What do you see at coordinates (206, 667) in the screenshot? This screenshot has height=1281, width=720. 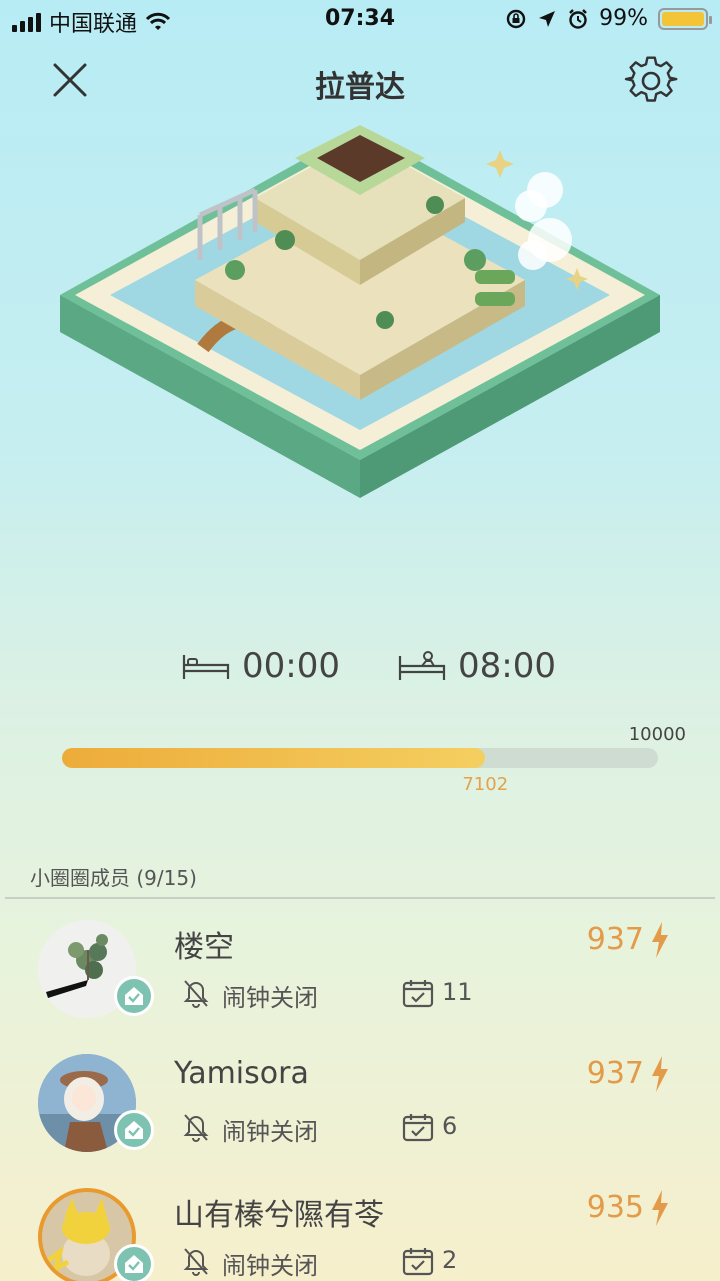 I see `bed-icon` at bounding box center [206, 667].